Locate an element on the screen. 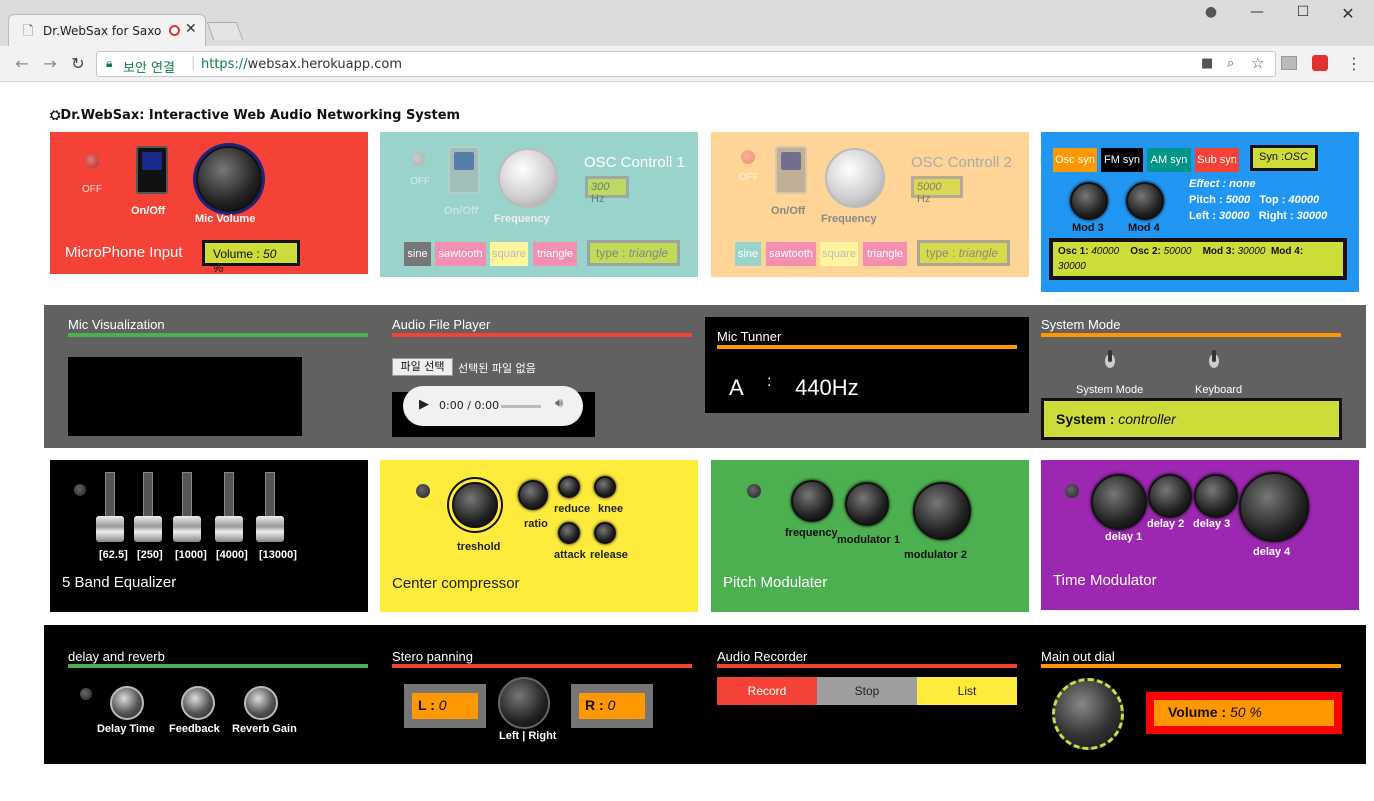 This screenshot has width=1374, height=801. attack-knob is located at coordinates (569, 533).